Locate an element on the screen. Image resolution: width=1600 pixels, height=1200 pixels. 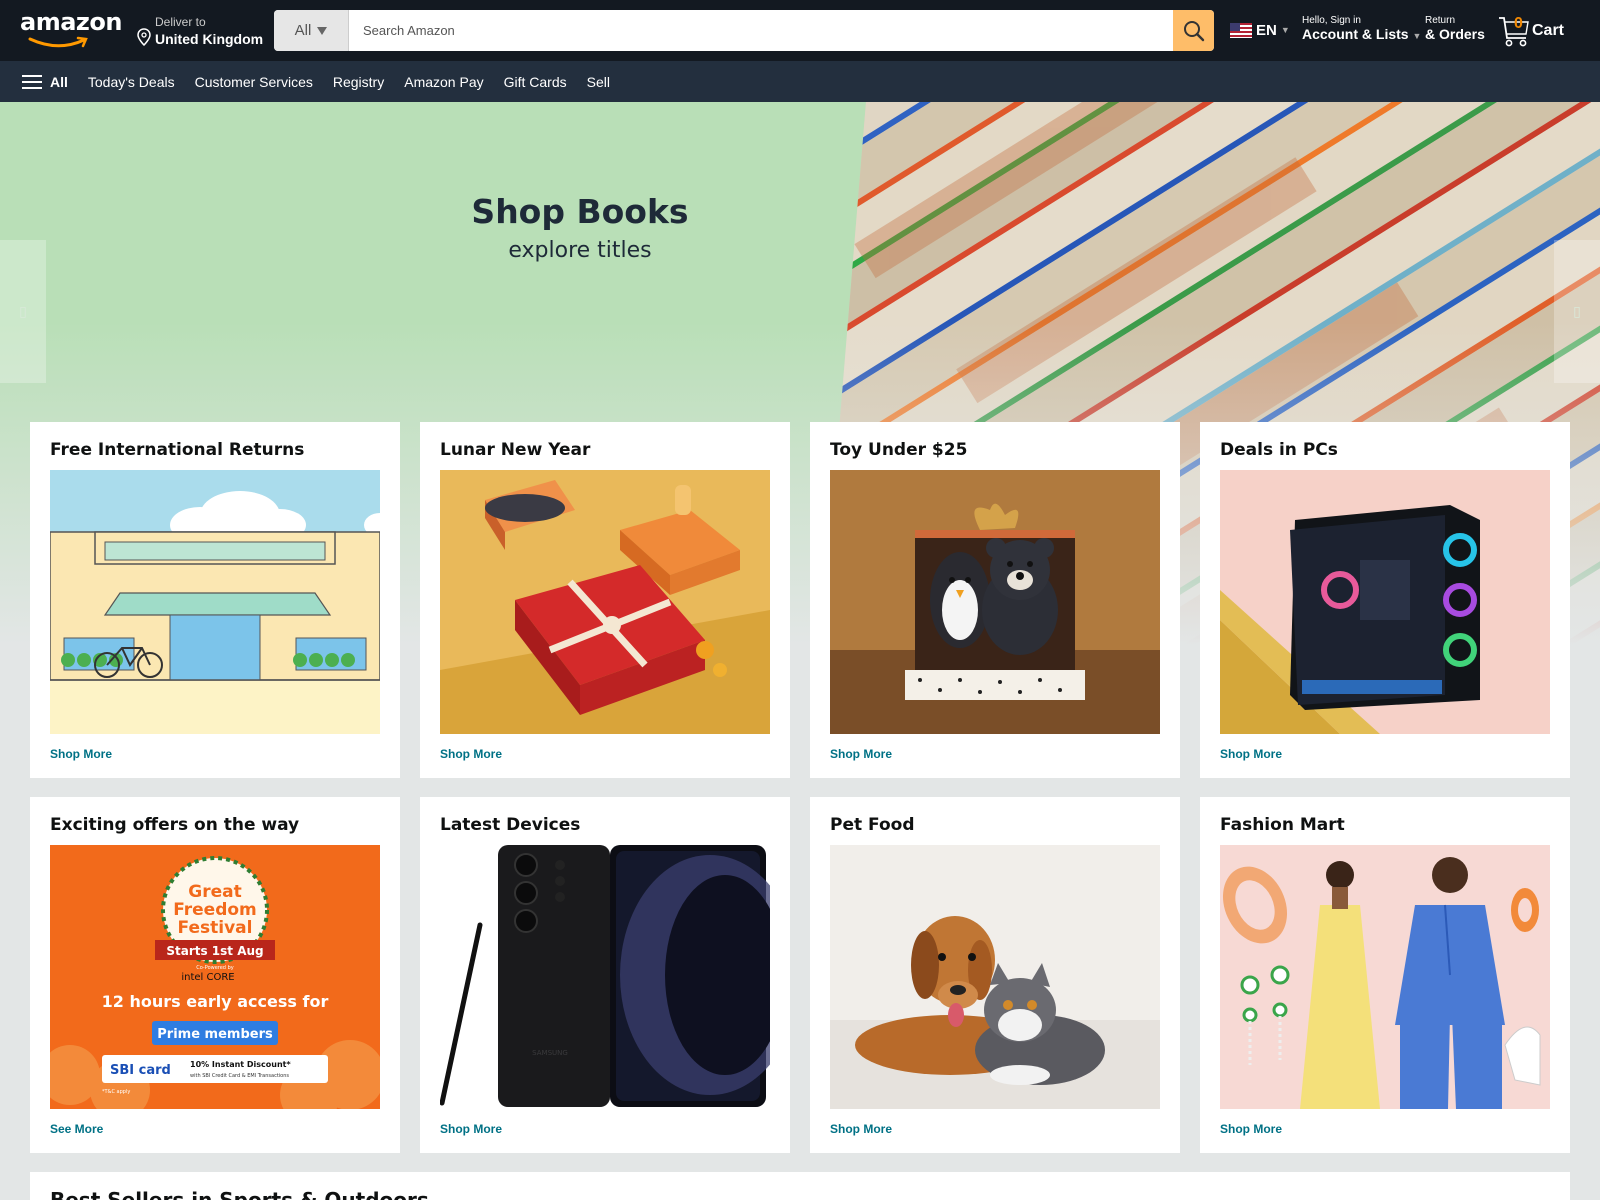
smartphone-image: SAMSUNG is located at coordinates (605, 977).